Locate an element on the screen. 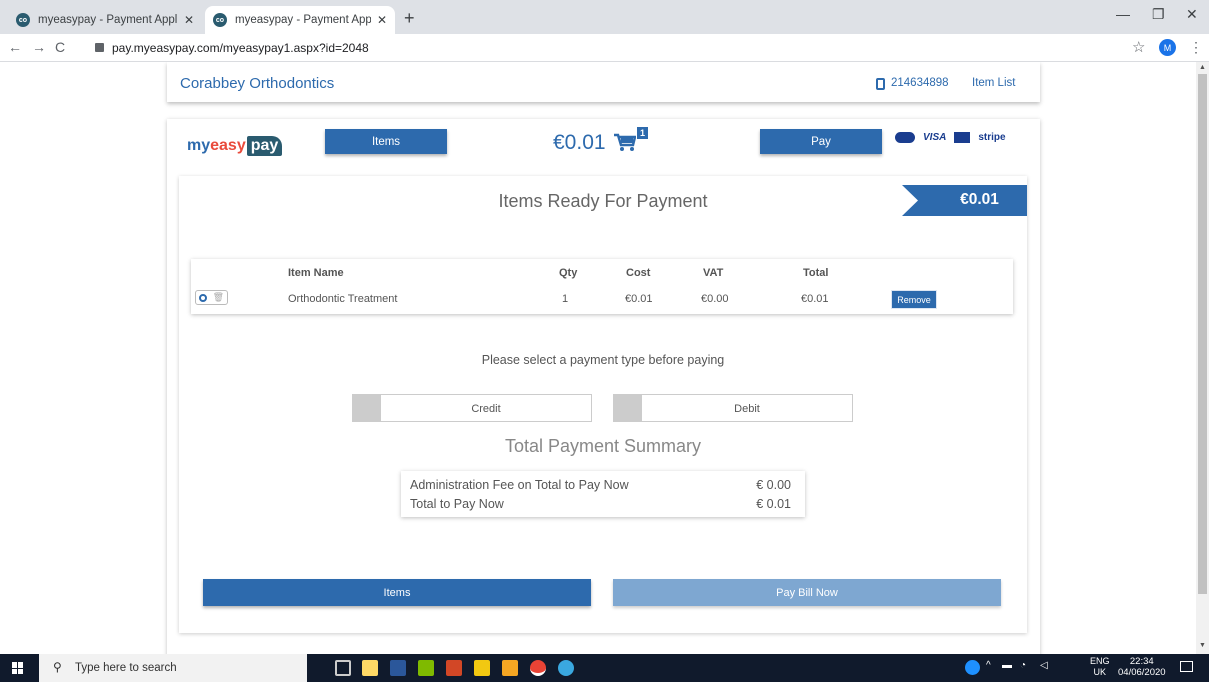 The height and width of the screenshot is (682, 1209). cart-count-badge: 1 is located at coordinates (643, 133).